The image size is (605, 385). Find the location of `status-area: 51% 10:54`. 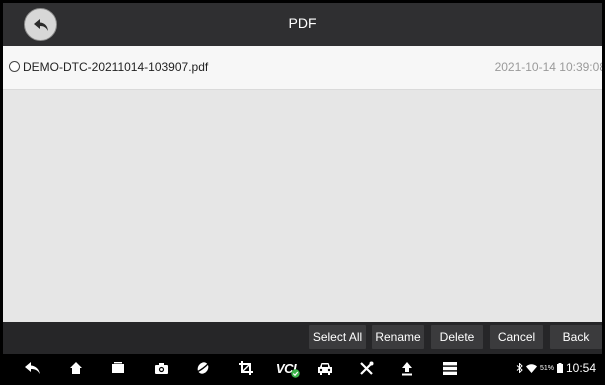

status-area: 51% 10:54 is located at coordinates (556, 368).